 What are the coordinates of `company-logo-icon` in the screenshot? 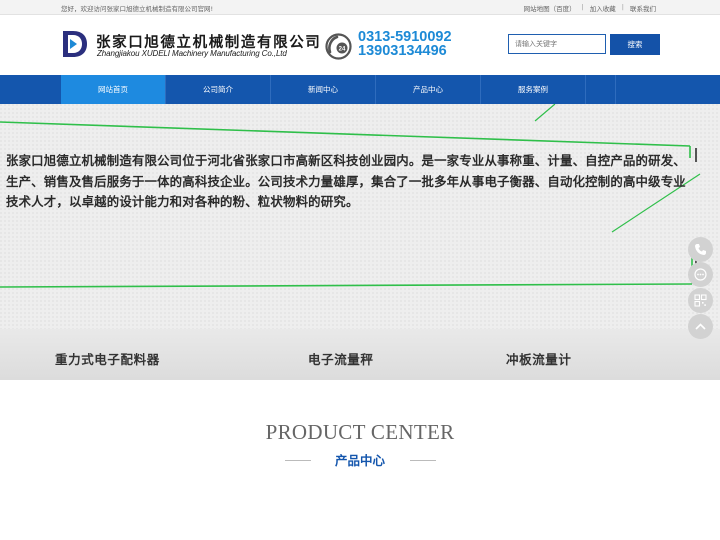 It's located at (75, 44).